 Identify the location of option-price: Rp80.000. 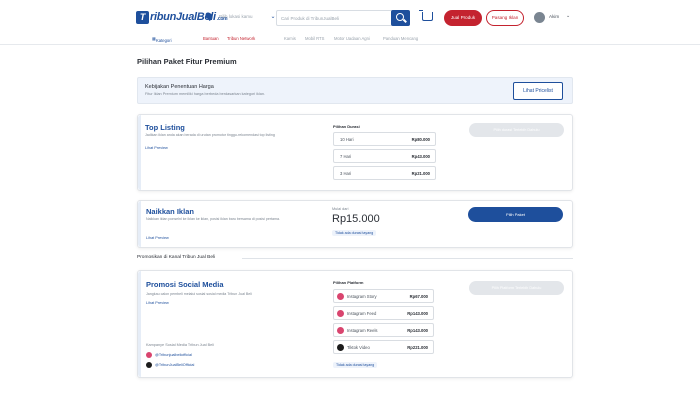
(420, 139).